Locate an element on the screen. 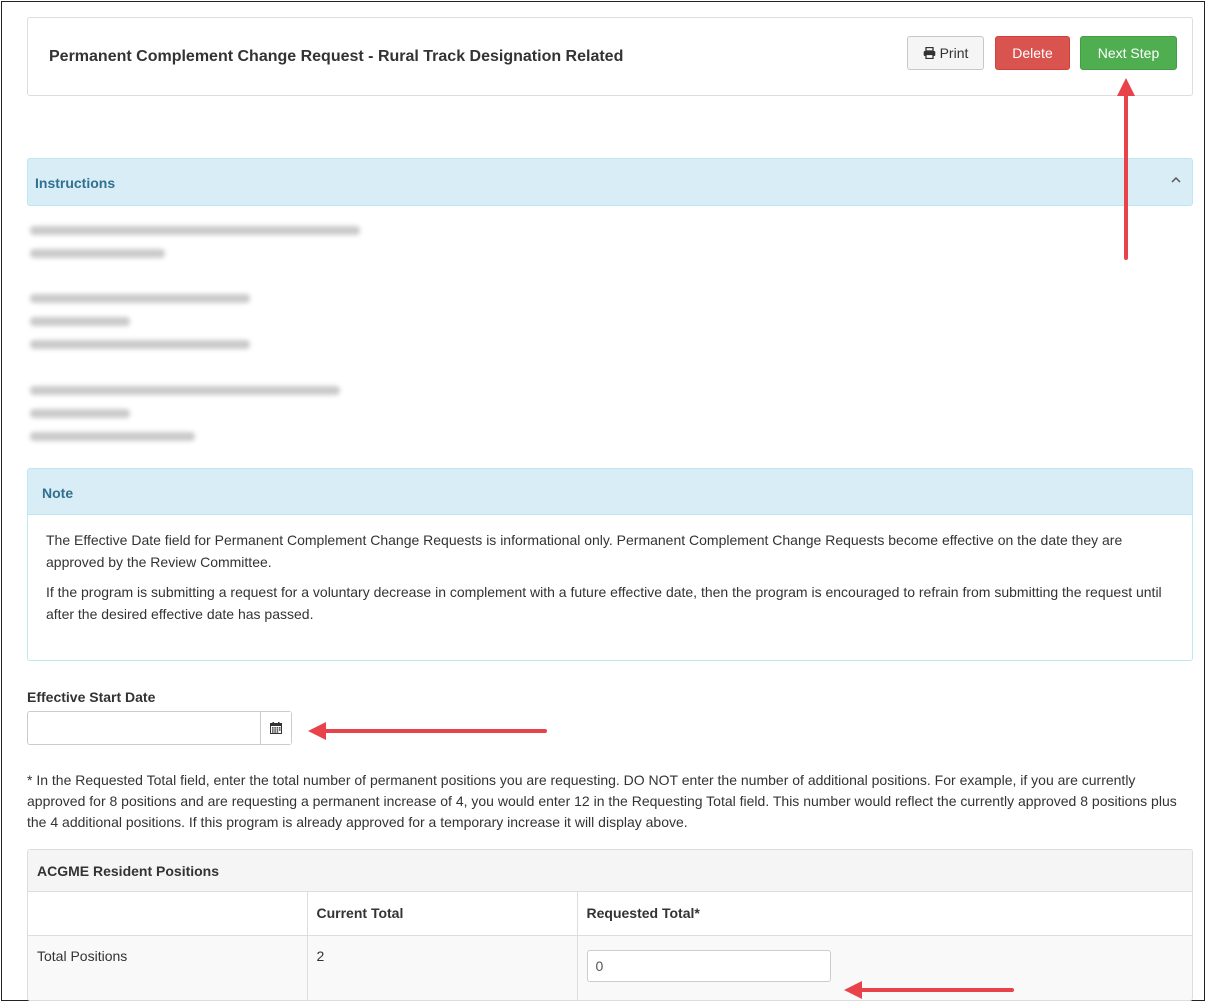  print-label: Print is located at coordinates (954, 53).